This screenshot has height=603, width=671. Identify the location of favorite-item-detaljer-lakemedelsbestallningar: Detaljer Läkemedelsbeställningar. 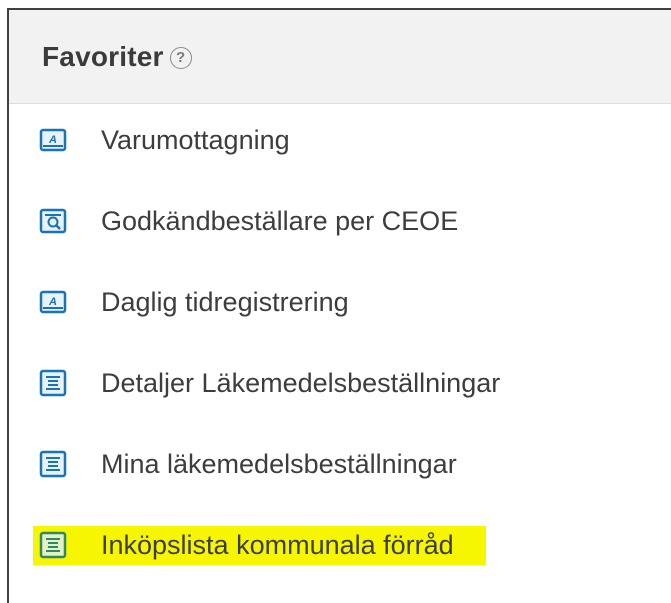
(269, 383).